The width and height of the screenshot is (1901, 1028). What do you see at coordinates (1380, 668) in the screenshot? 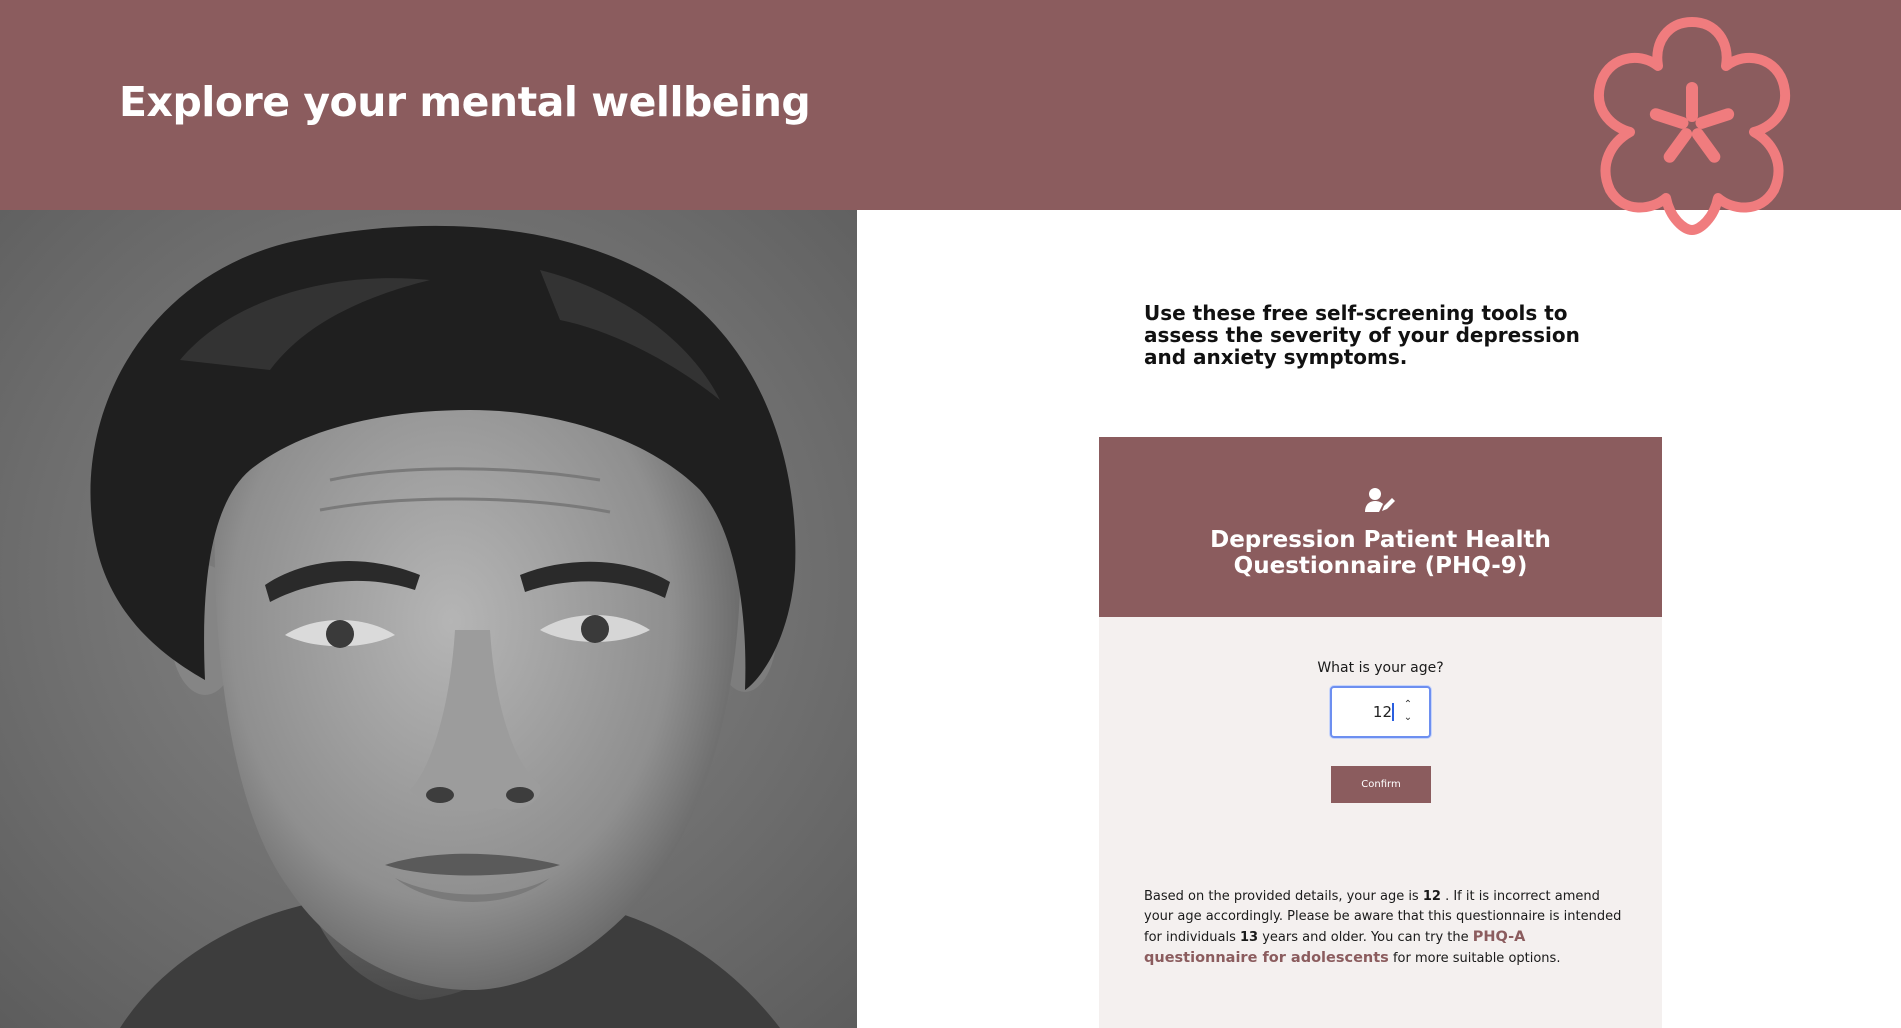
I see `age-question-label: What is your age?` at bounding box center [1380, 668].